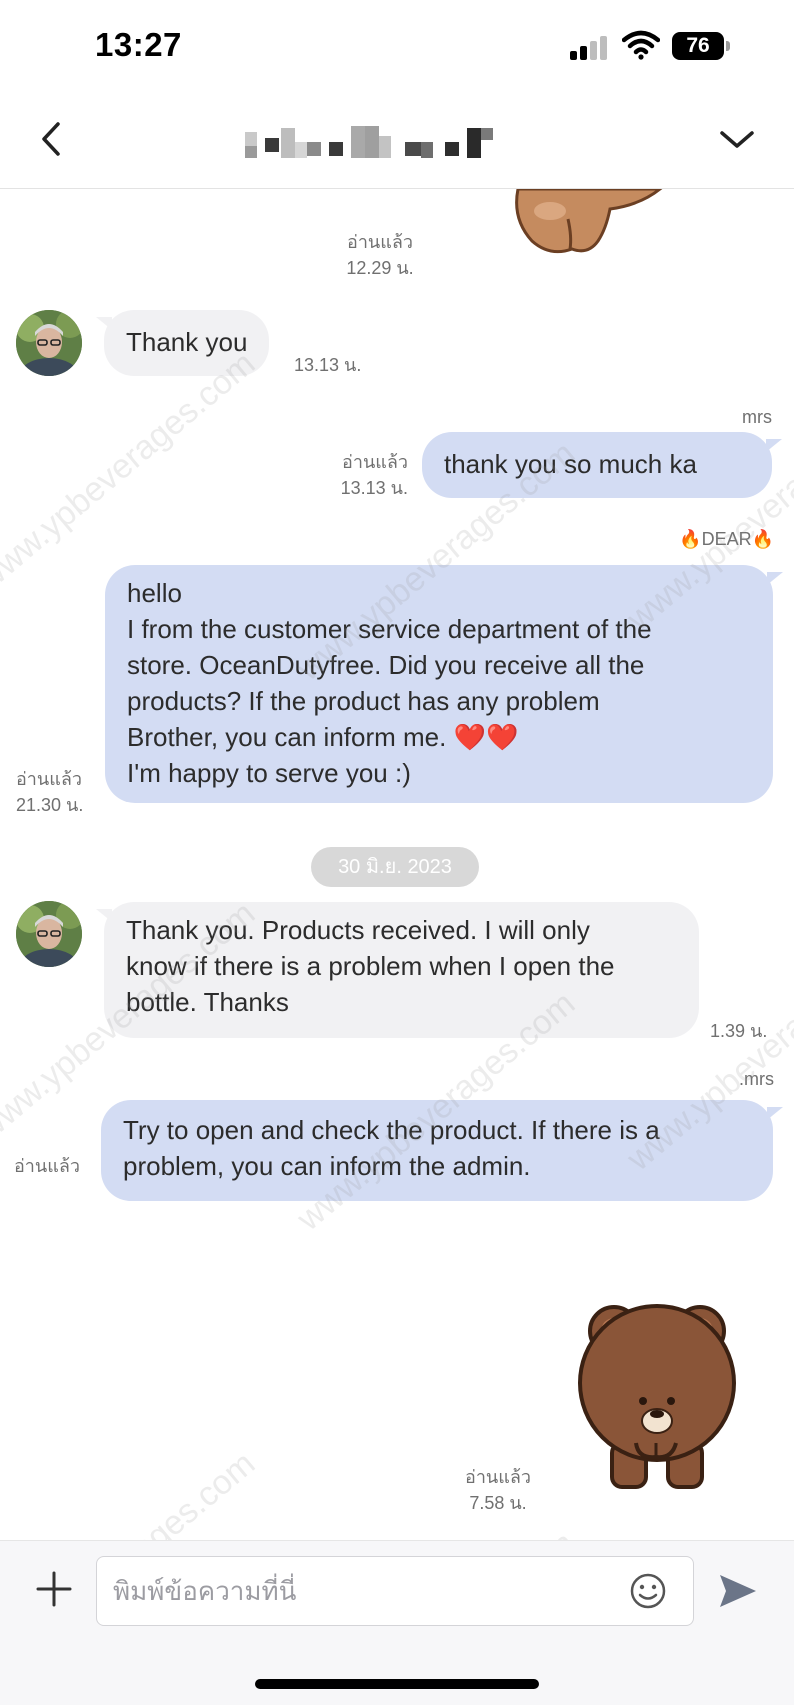 This screenshot has width=794, height=1705. I want to click on smiley-icon, so click(648, 1591).